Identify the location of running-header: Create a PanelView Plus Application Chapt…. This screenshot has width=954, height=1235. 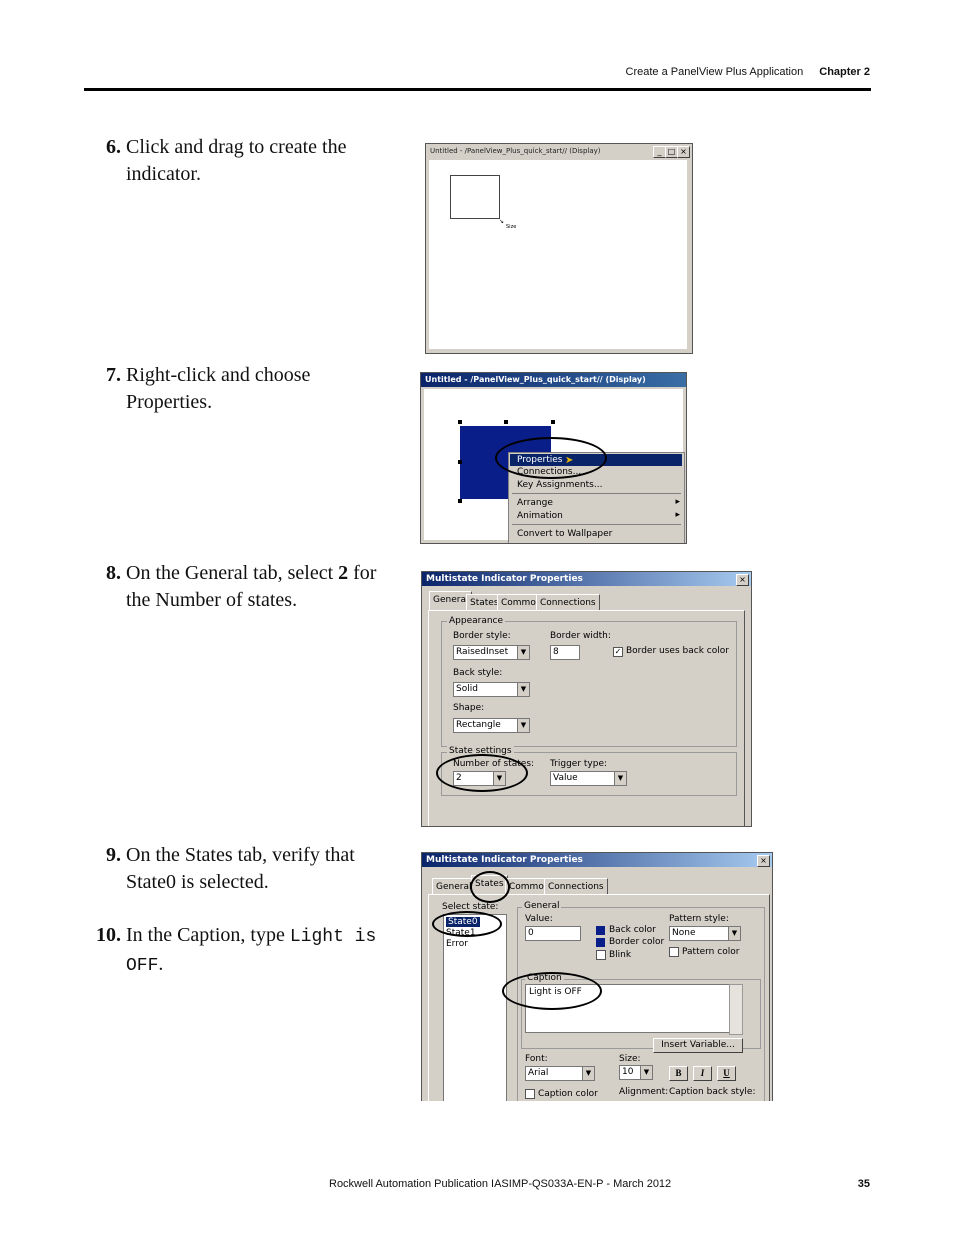
(748, 72).